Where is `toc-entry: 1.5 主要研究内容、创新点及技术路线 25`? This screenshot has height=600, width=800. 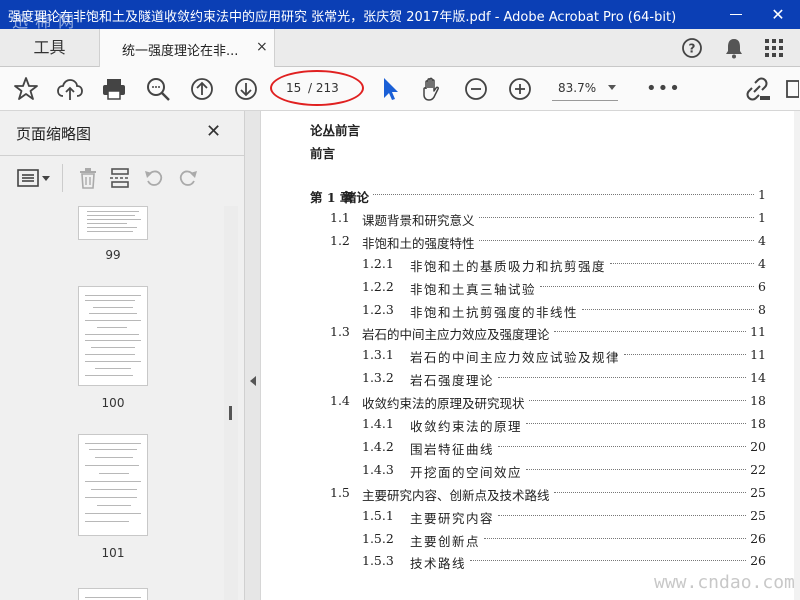 toc-entry: 1.5 主要研究内容、创新点及技术路线 25 is located at coordinates (517, 495).